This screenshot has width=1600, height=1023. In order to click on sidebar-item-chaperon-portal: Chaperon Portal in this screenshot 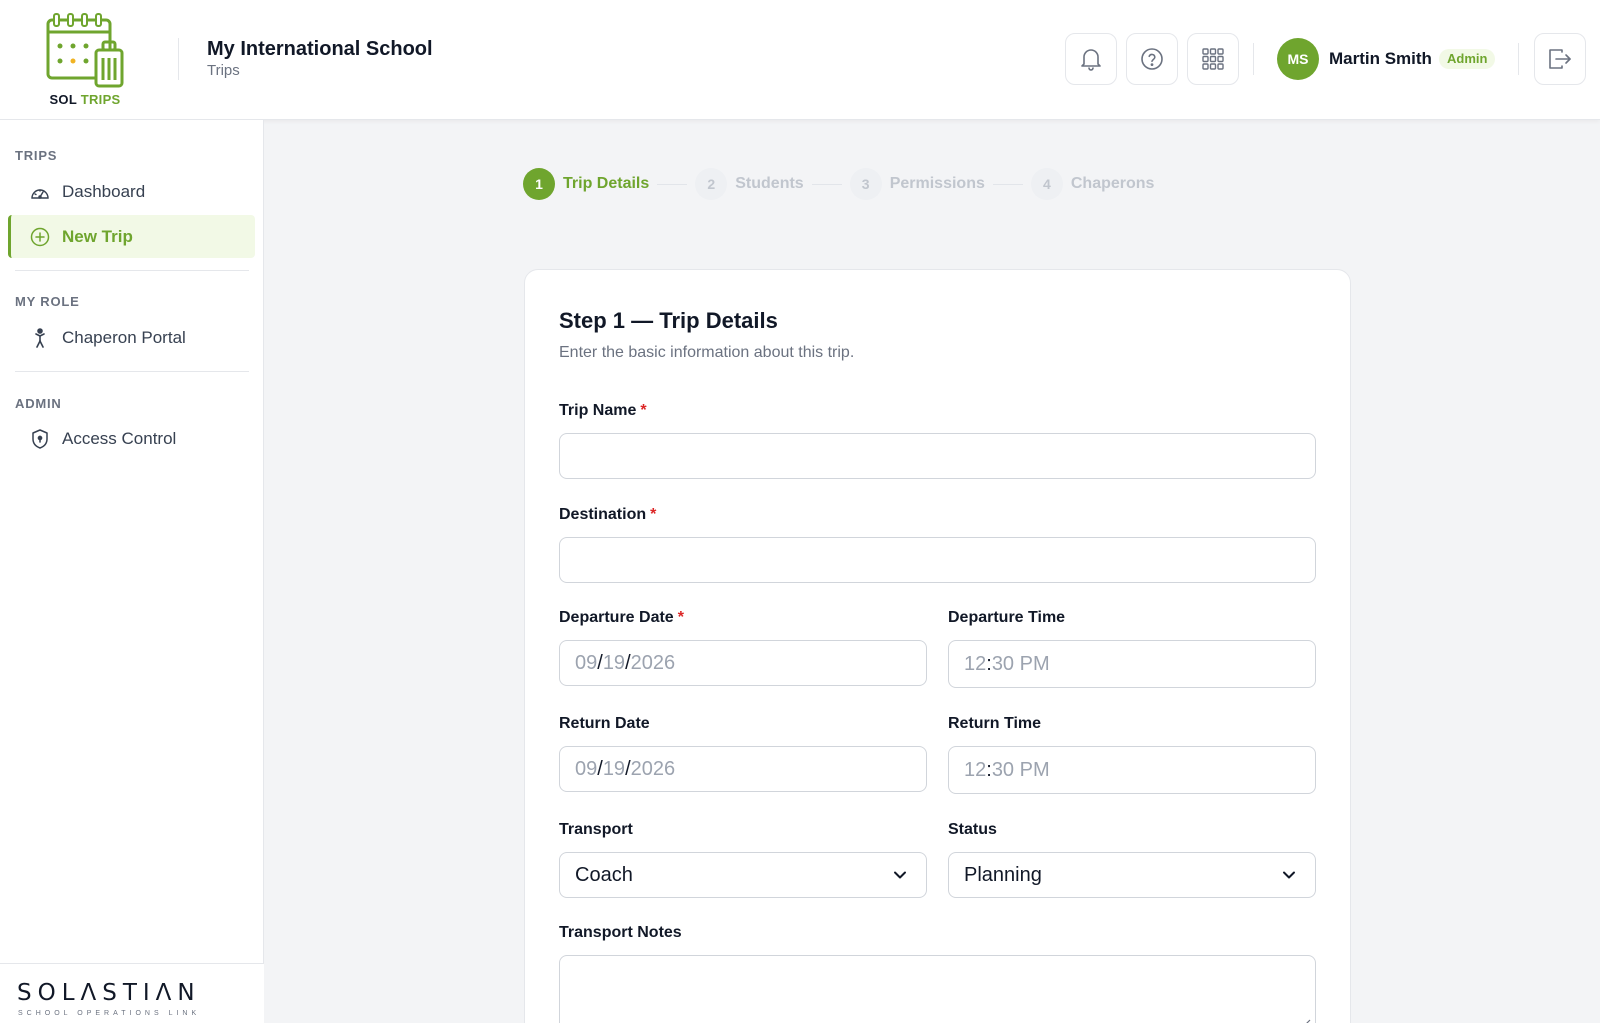, I will do `click(131, 337)`.